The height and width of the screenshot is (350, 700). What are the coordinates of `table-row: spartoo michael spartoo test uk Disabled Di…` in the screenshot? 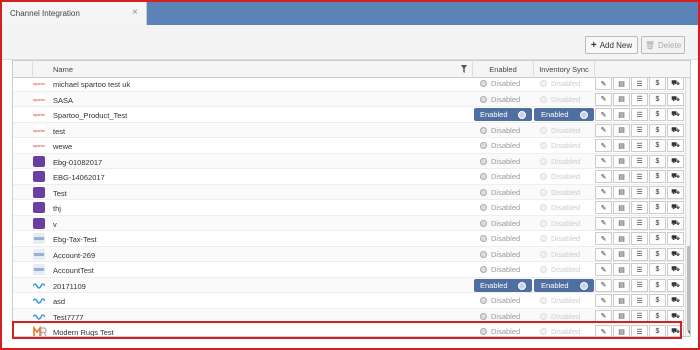 It's located at (349, 85).